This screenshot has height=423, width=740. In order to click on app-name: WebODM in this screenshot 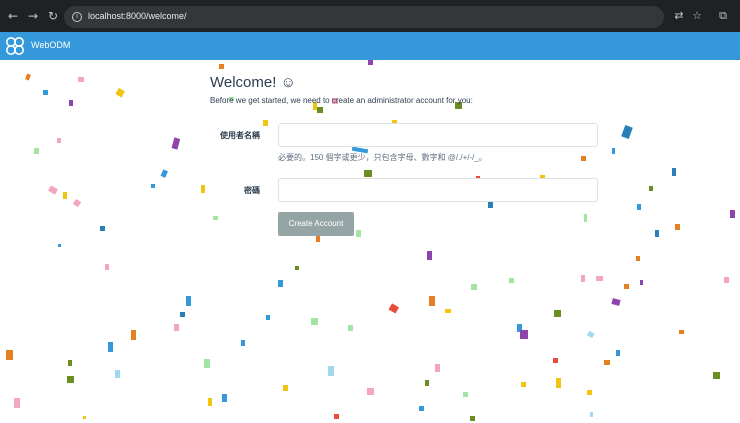, I will do `click(50, 45)`.